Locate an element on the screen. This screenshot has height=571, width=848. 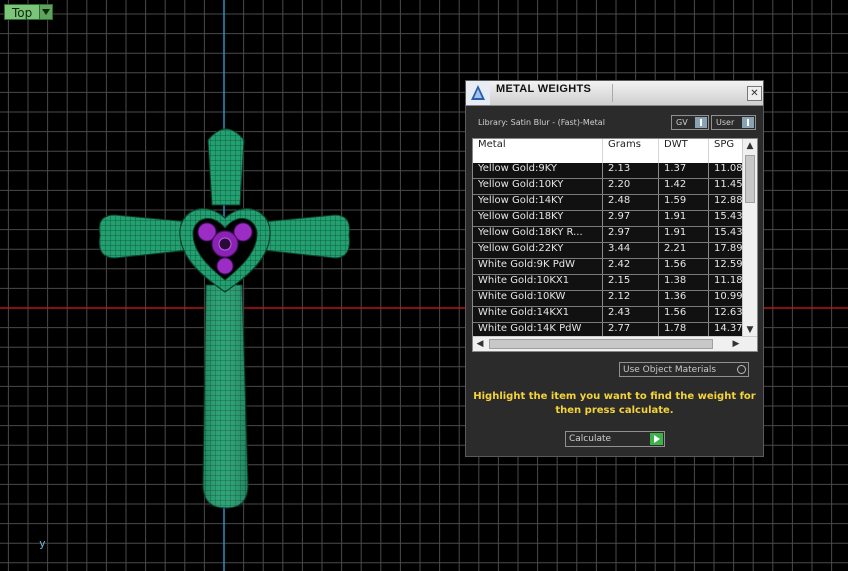
scroll-left-icon: ◀ is located at coordinates (480, 344).